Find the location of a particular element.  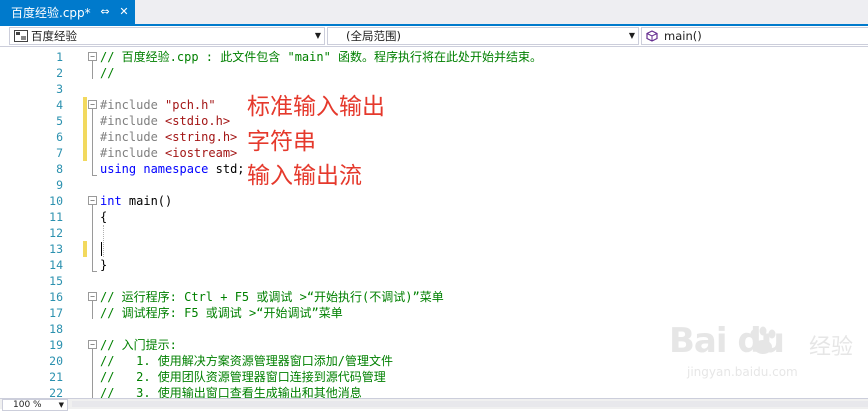

line-number: 9 is located at coordinates (59, 185).